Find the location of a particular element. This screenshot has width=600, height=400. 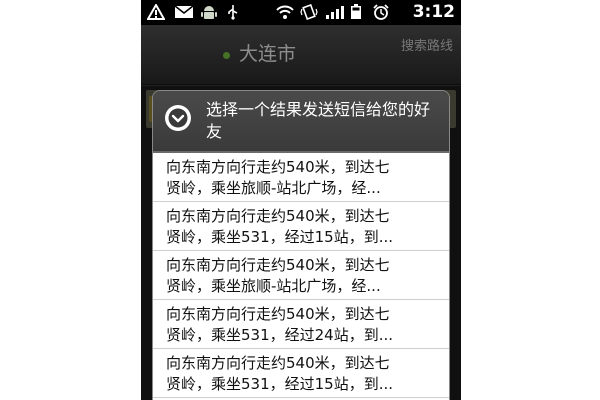

dialog-header: 选择一个结果发送短信给您的好友 is located at coordinates (301, 122).